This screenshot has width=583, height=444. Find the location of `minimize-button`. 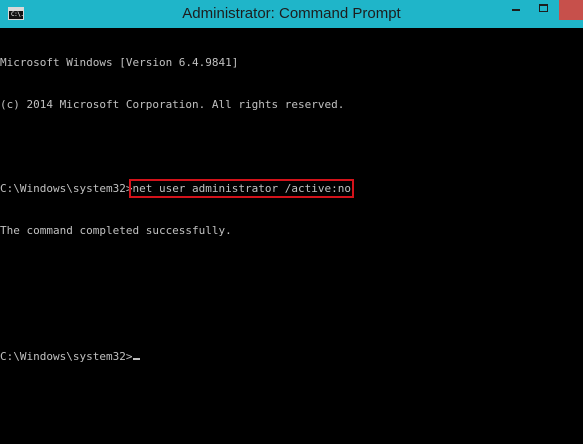

minimize-button is located at coordinates (516, 10).